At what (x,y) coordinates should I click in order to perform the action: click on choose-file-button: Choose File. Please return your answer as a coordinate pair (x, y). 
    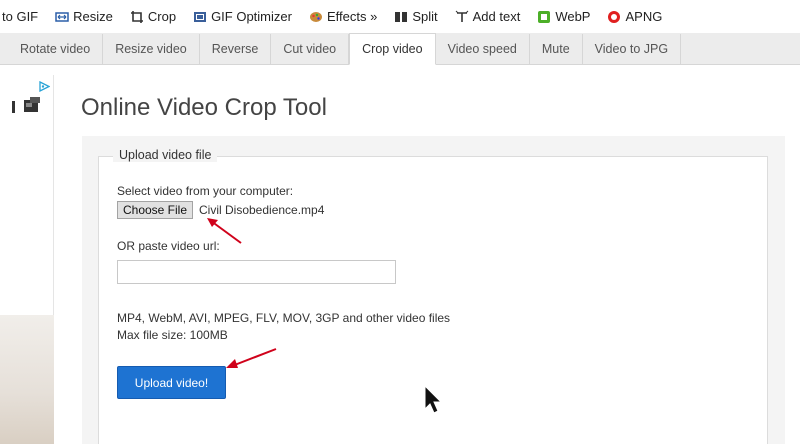
    Looking at the image, I should click on (155, 210).